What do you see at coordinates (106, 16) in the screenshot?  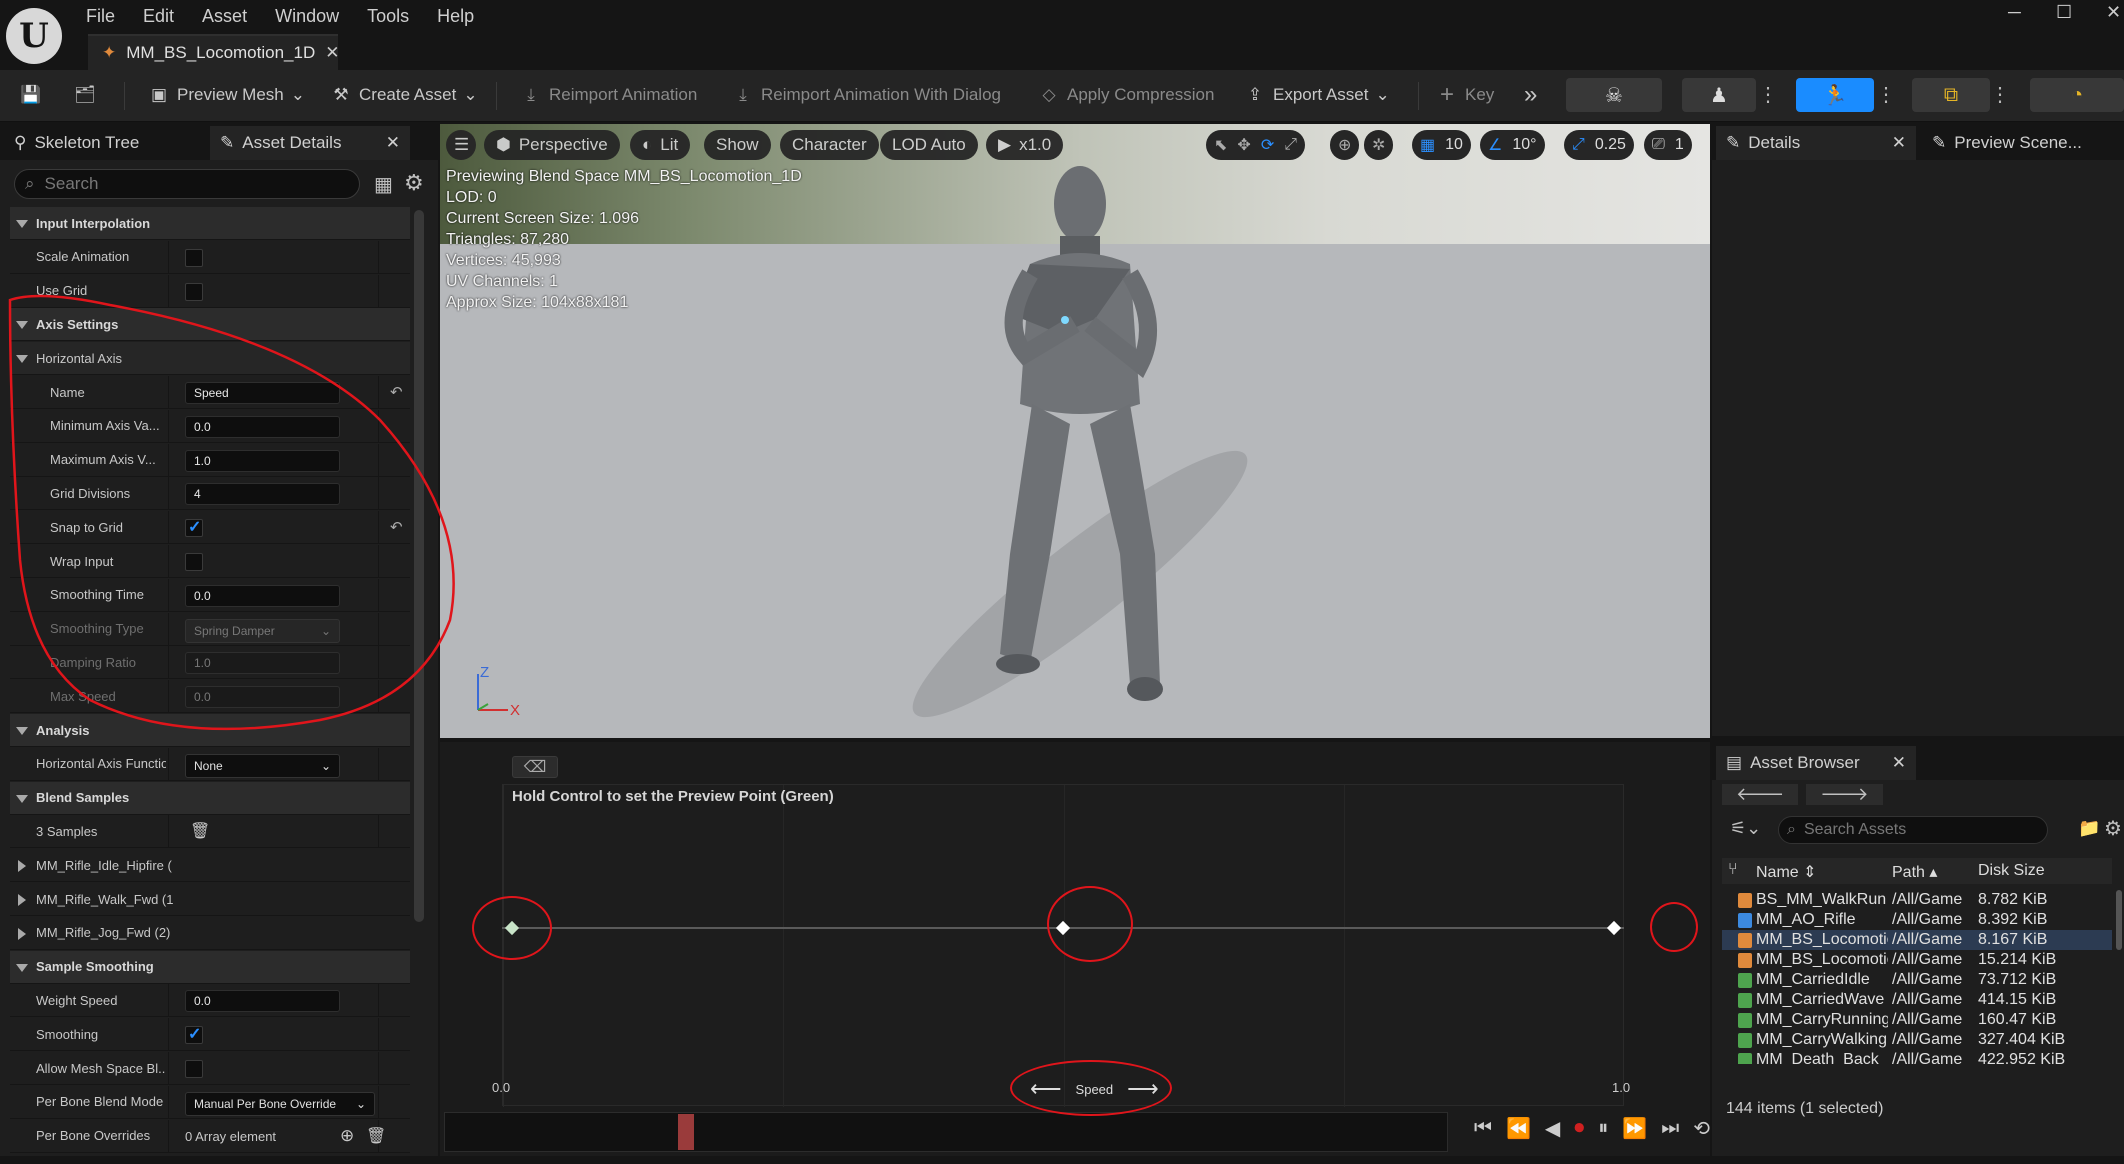 I see `menu-file: File` at bounding box center [106, 16].